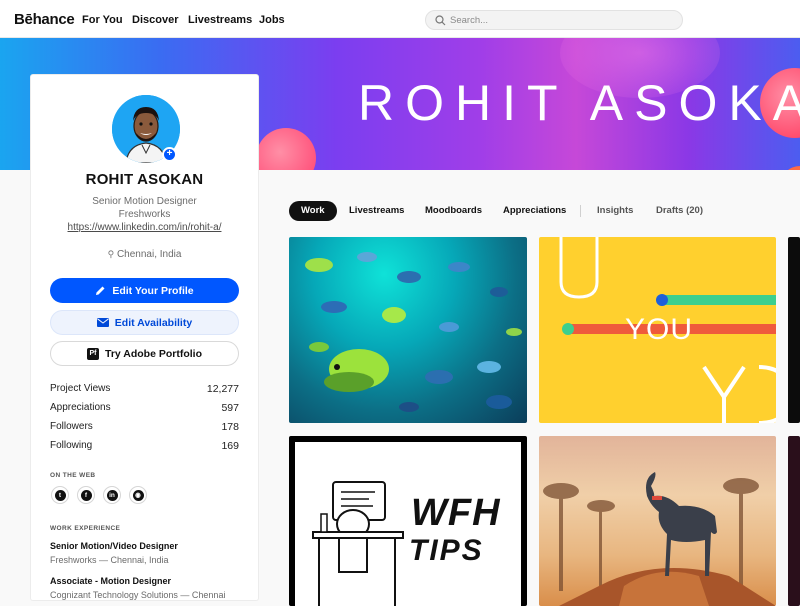 The image size is (800, 606). What do you see at coordinates (92, 353) in the screenshot?
I see `adobe-portfolio-icon: Pf` at bounding box center [92, 353].